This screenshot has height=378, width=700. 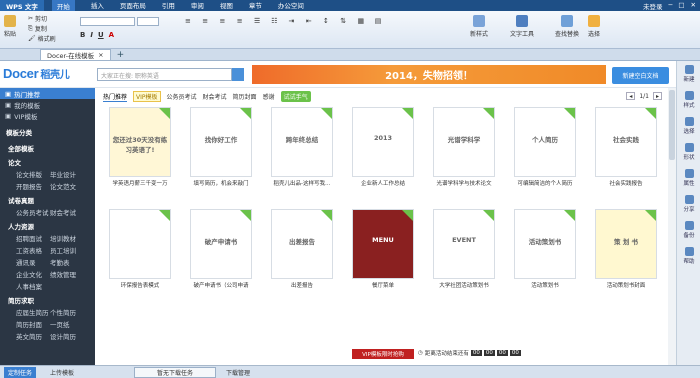 What do you see at coordinates (67, 174) in the screenshot?
I see `subcategory: 毕业设计` at bounding box center [67, 174].